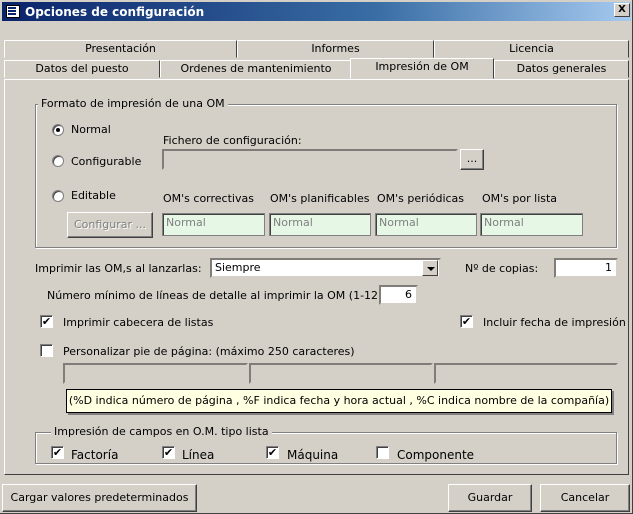 This screenshot has width=633, height=514. Describe the element at coordinates (168, 452) in the screenshot. I see `linea-checkbox: ✔` at that location.